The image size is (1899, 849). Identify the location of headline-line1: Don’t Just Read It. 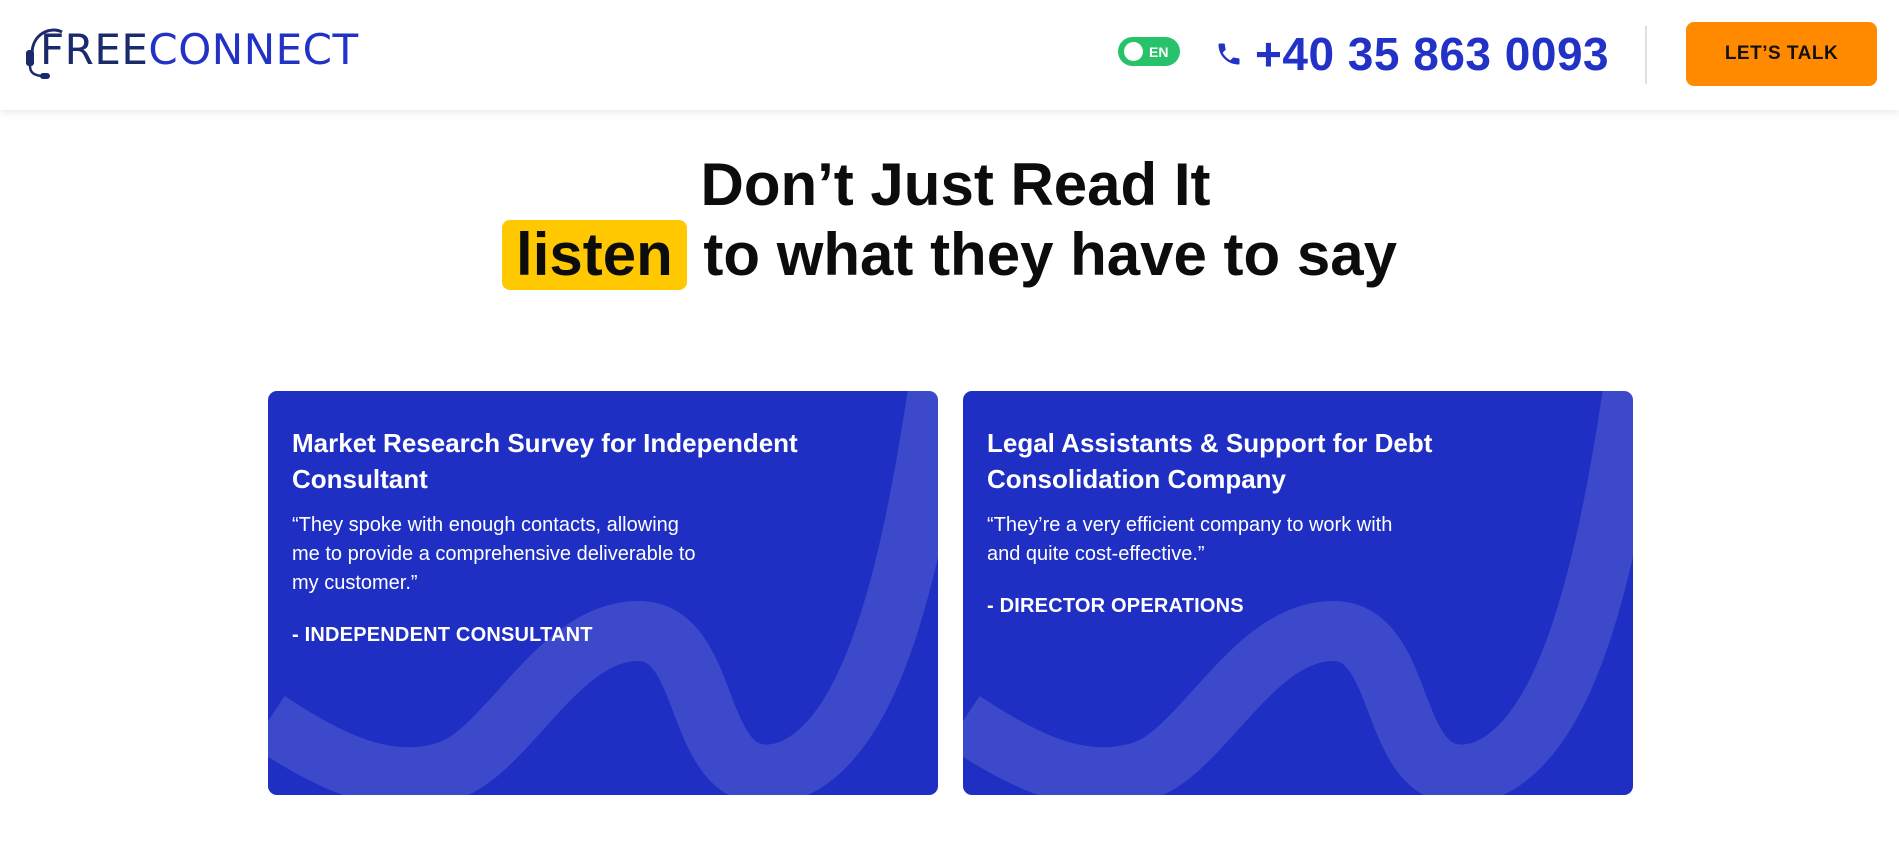
(955, 184).